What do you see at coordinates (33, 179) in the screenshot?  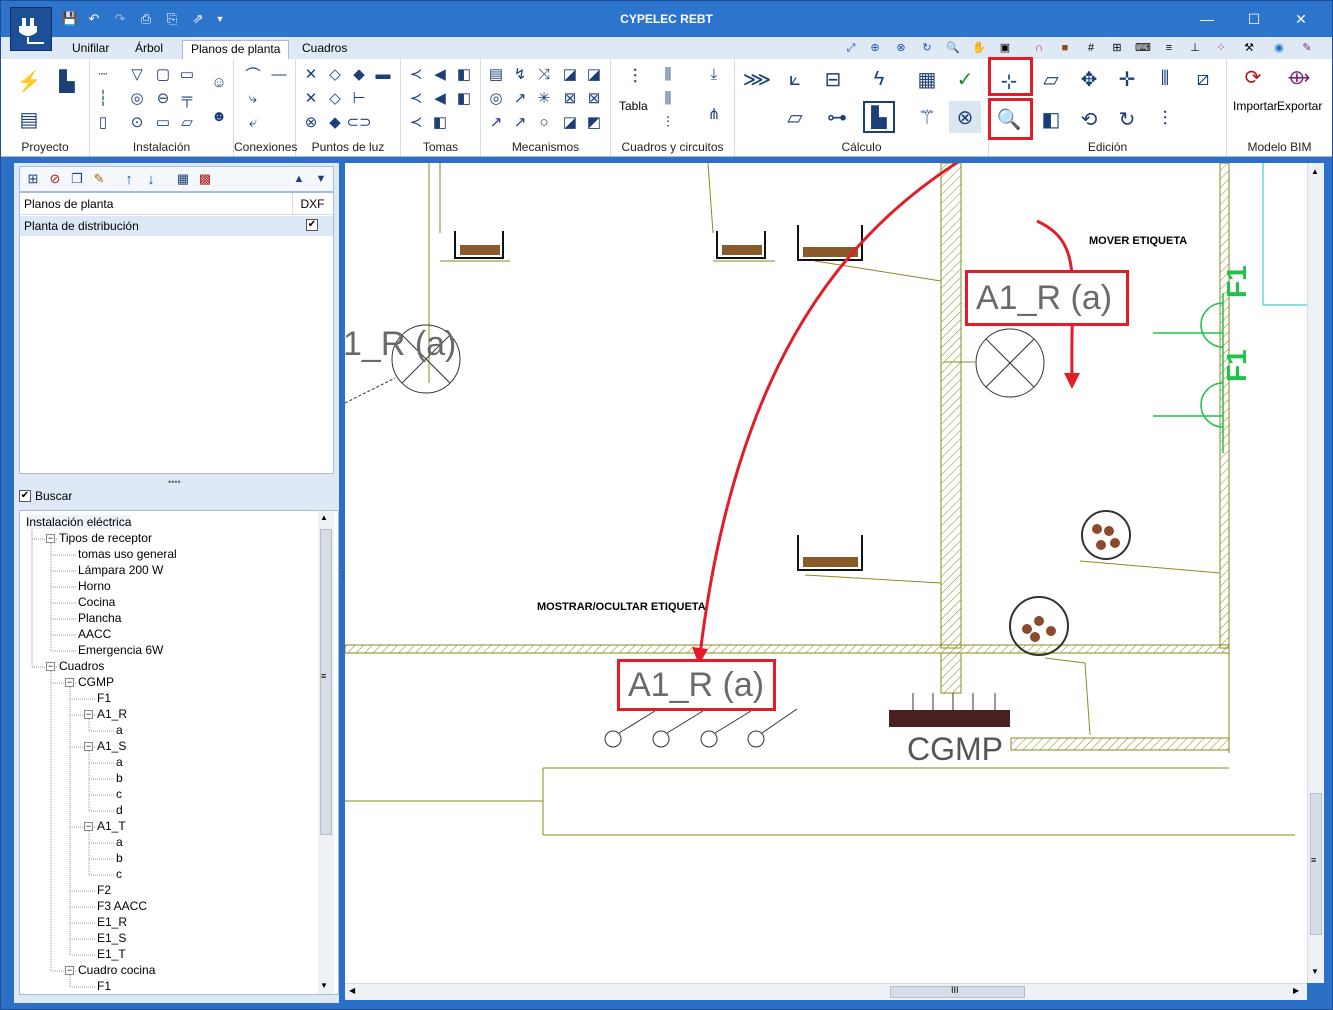 I see `add-plan-icon: ⊞` at bounding box center [33, 179].